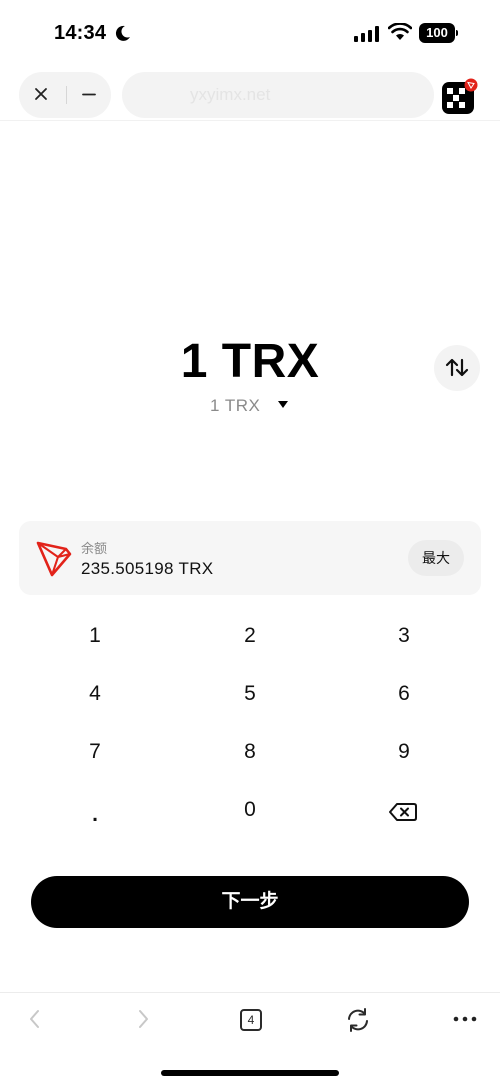 The height and width of the screenshot is (1084, 500). Describe the element at coordinates (436, 558) in the screenshot. I see `max-button: 最大` at that location.